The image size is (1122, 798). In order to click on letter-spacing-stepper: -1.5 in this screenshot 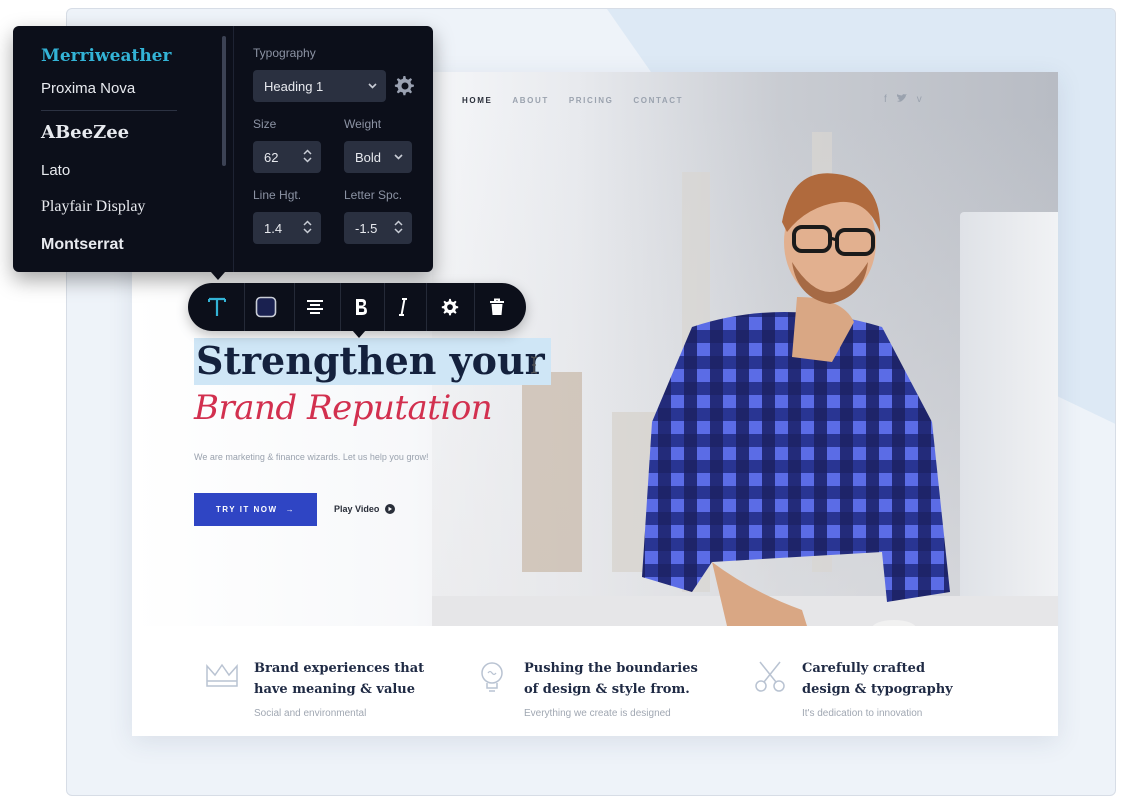, I will do `click(378, 228)`.